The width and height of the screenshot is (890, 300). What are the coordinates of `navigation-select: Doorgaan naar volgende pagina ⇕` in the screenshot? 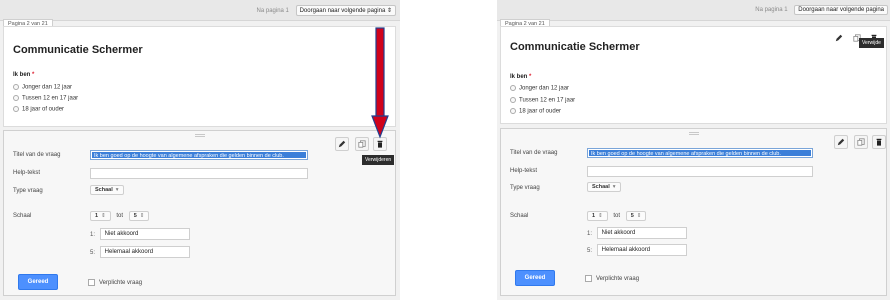 It's located at (345, 10).